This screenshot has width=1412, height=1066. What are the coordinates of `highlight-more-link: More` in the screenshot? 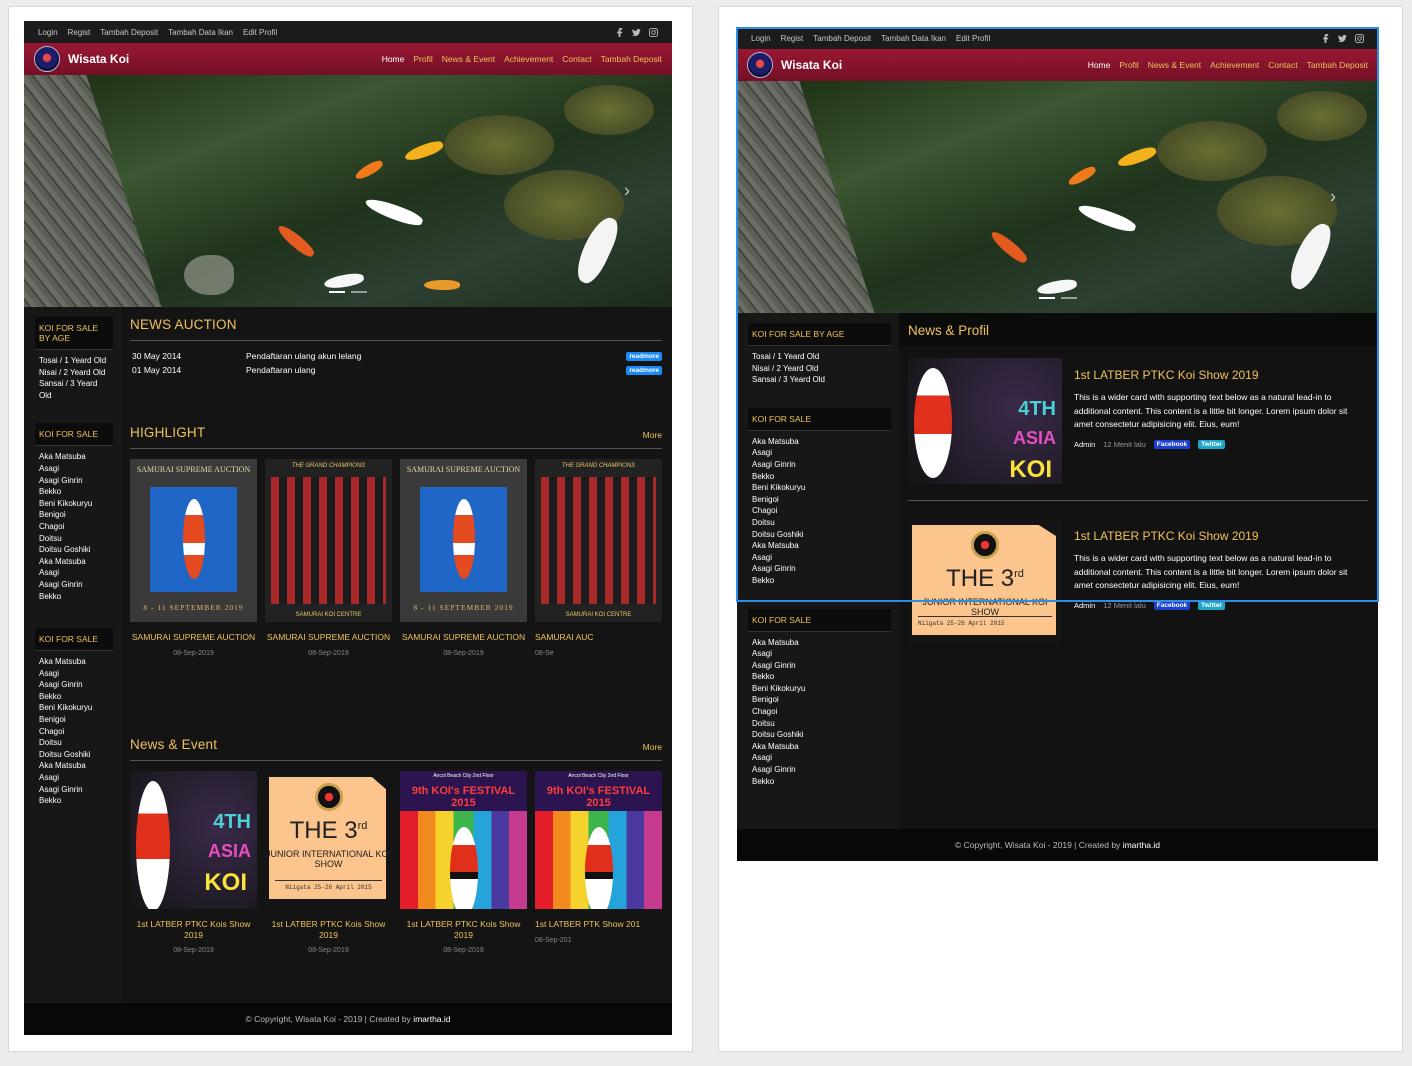 It's located at (652, 435).